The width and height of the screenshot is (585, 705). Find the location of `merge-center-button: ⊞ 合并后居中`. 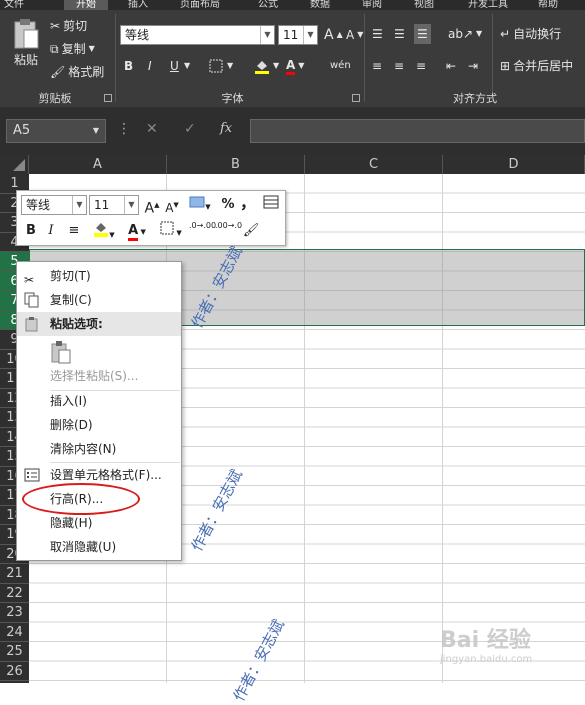

merge-center-button: ⊞ 合并后居中 is located at coordinates (536, 66).